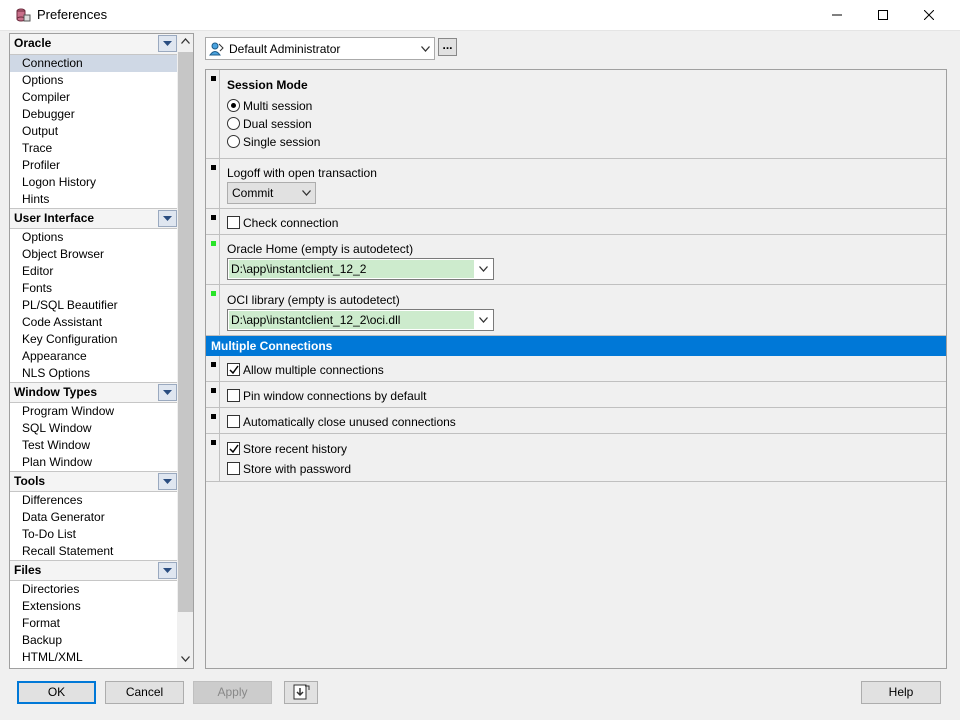 This screenshot has width=960, height=720. What do you see at coordinates (93, 218) in the screenshot?
I see `group-user-interface: User Interface` at bounding box center [93, 218].